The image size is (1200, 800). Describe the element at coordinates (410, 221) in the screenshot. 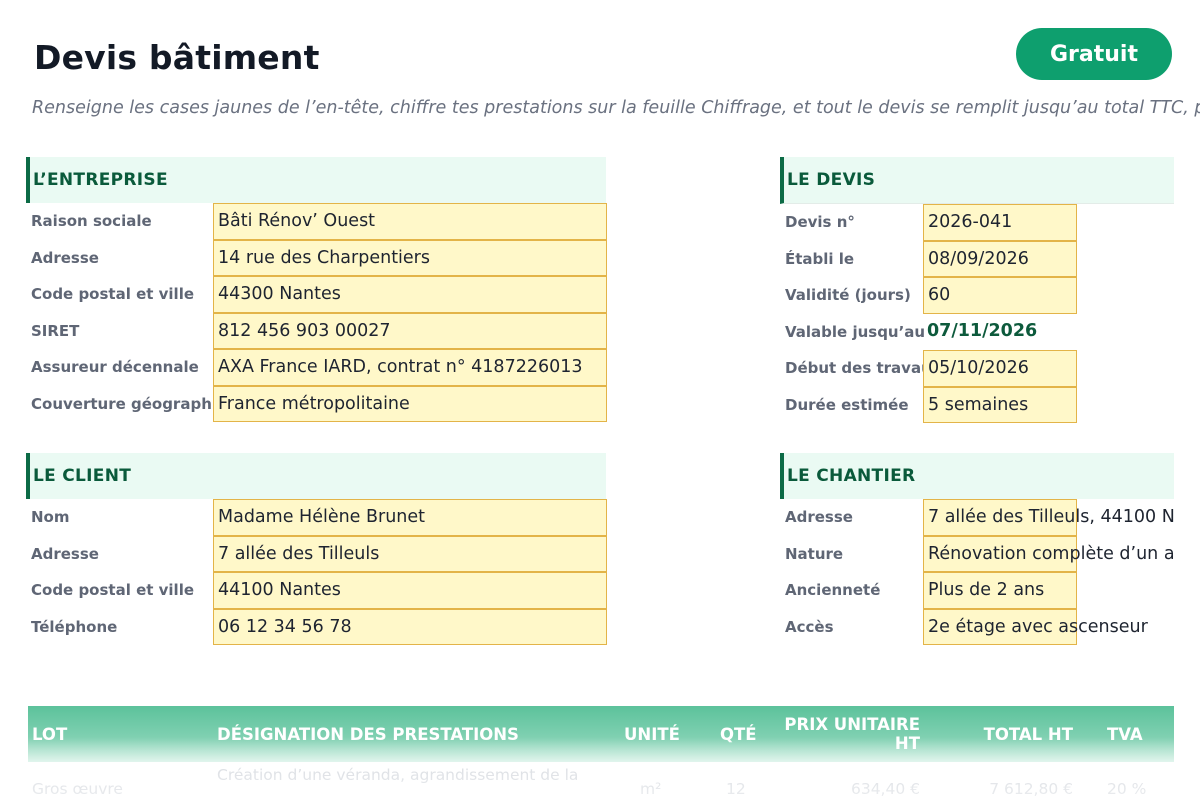

I see `raison-sociale-field: Bâti Rénov’ Ouest` at that location.